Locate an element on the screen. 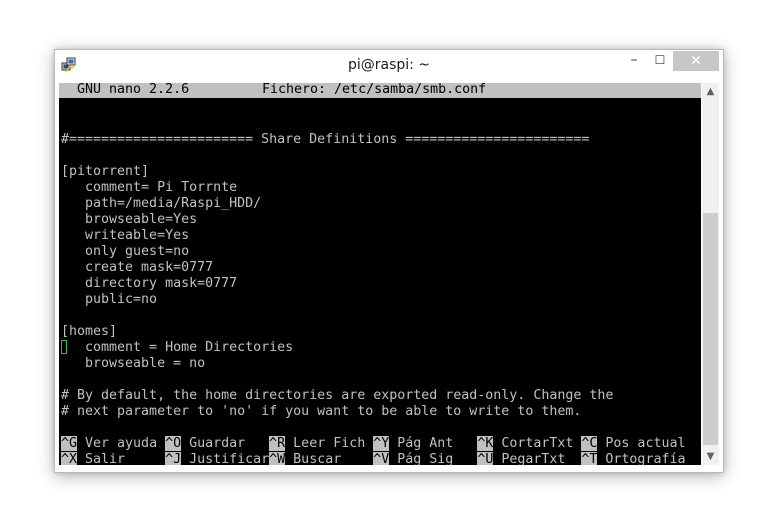 The height and width of the screenshot is (525, 775). shortcut-key: ^X is located at coordinates (69, 458).